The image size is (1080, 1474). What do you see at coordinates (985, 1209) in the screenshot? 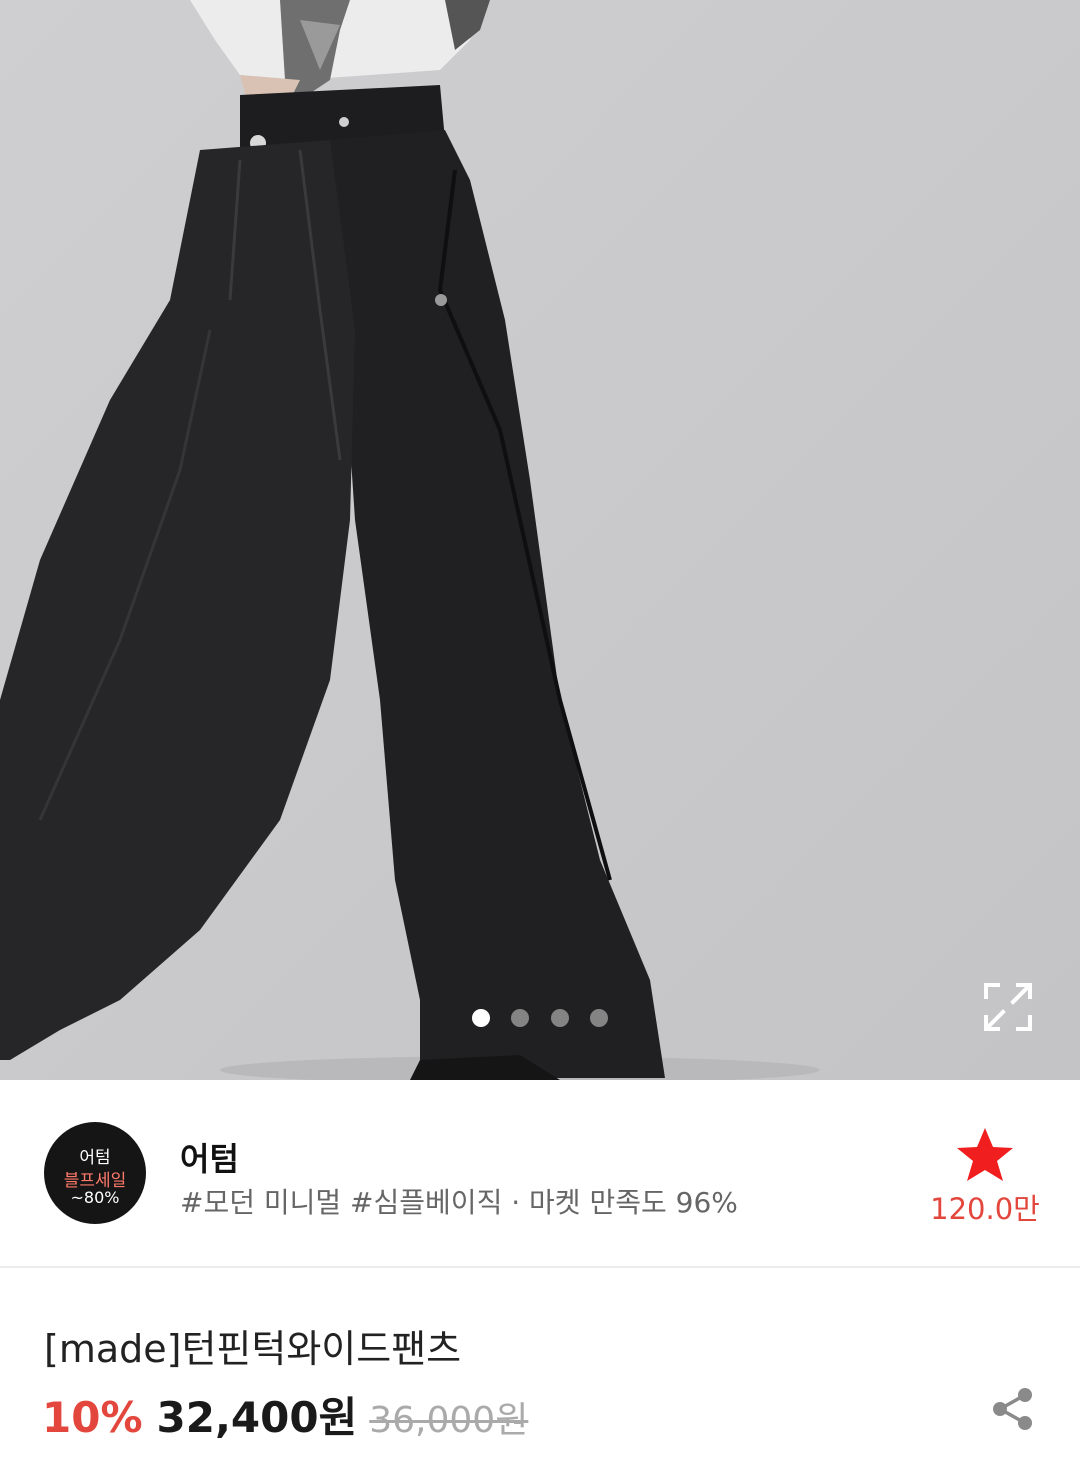
I see `favorite-count: 120.0만` at bounding box center [985, 1209].